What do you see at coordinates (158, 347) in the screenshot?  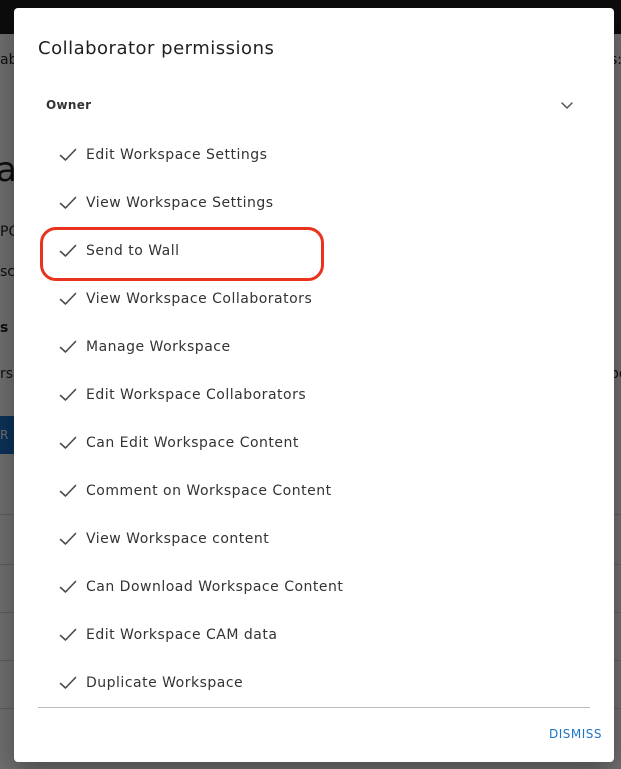 I see `permission-label: Manage Workspace` at bounding box center [158, 347].